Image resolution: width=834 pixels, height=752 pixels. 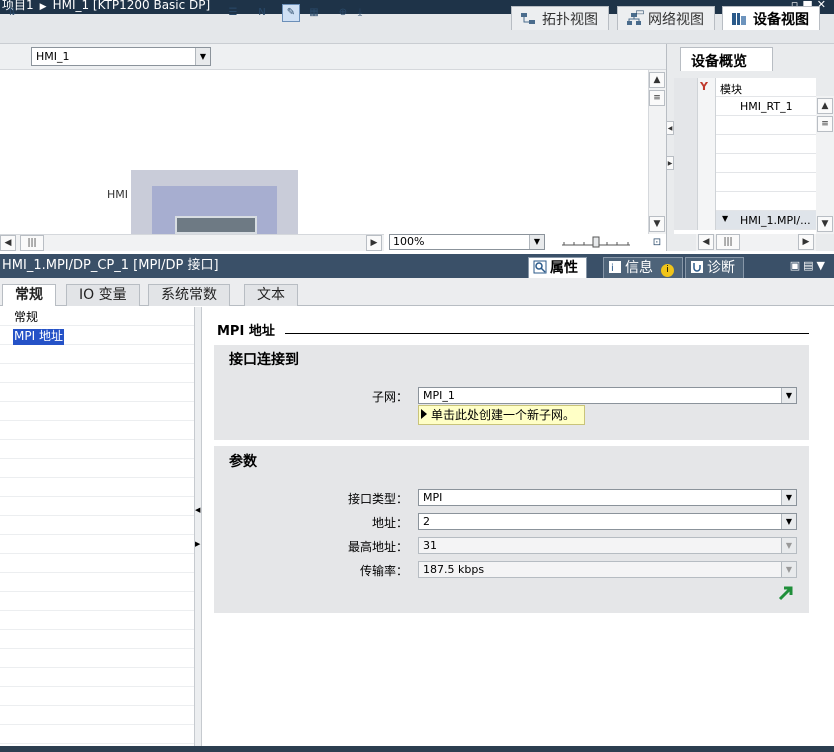 What do you see at coordinates (26, 318) in the screenshot?
I see `nav-item-general: 常规` at bounding box center [26, 318].